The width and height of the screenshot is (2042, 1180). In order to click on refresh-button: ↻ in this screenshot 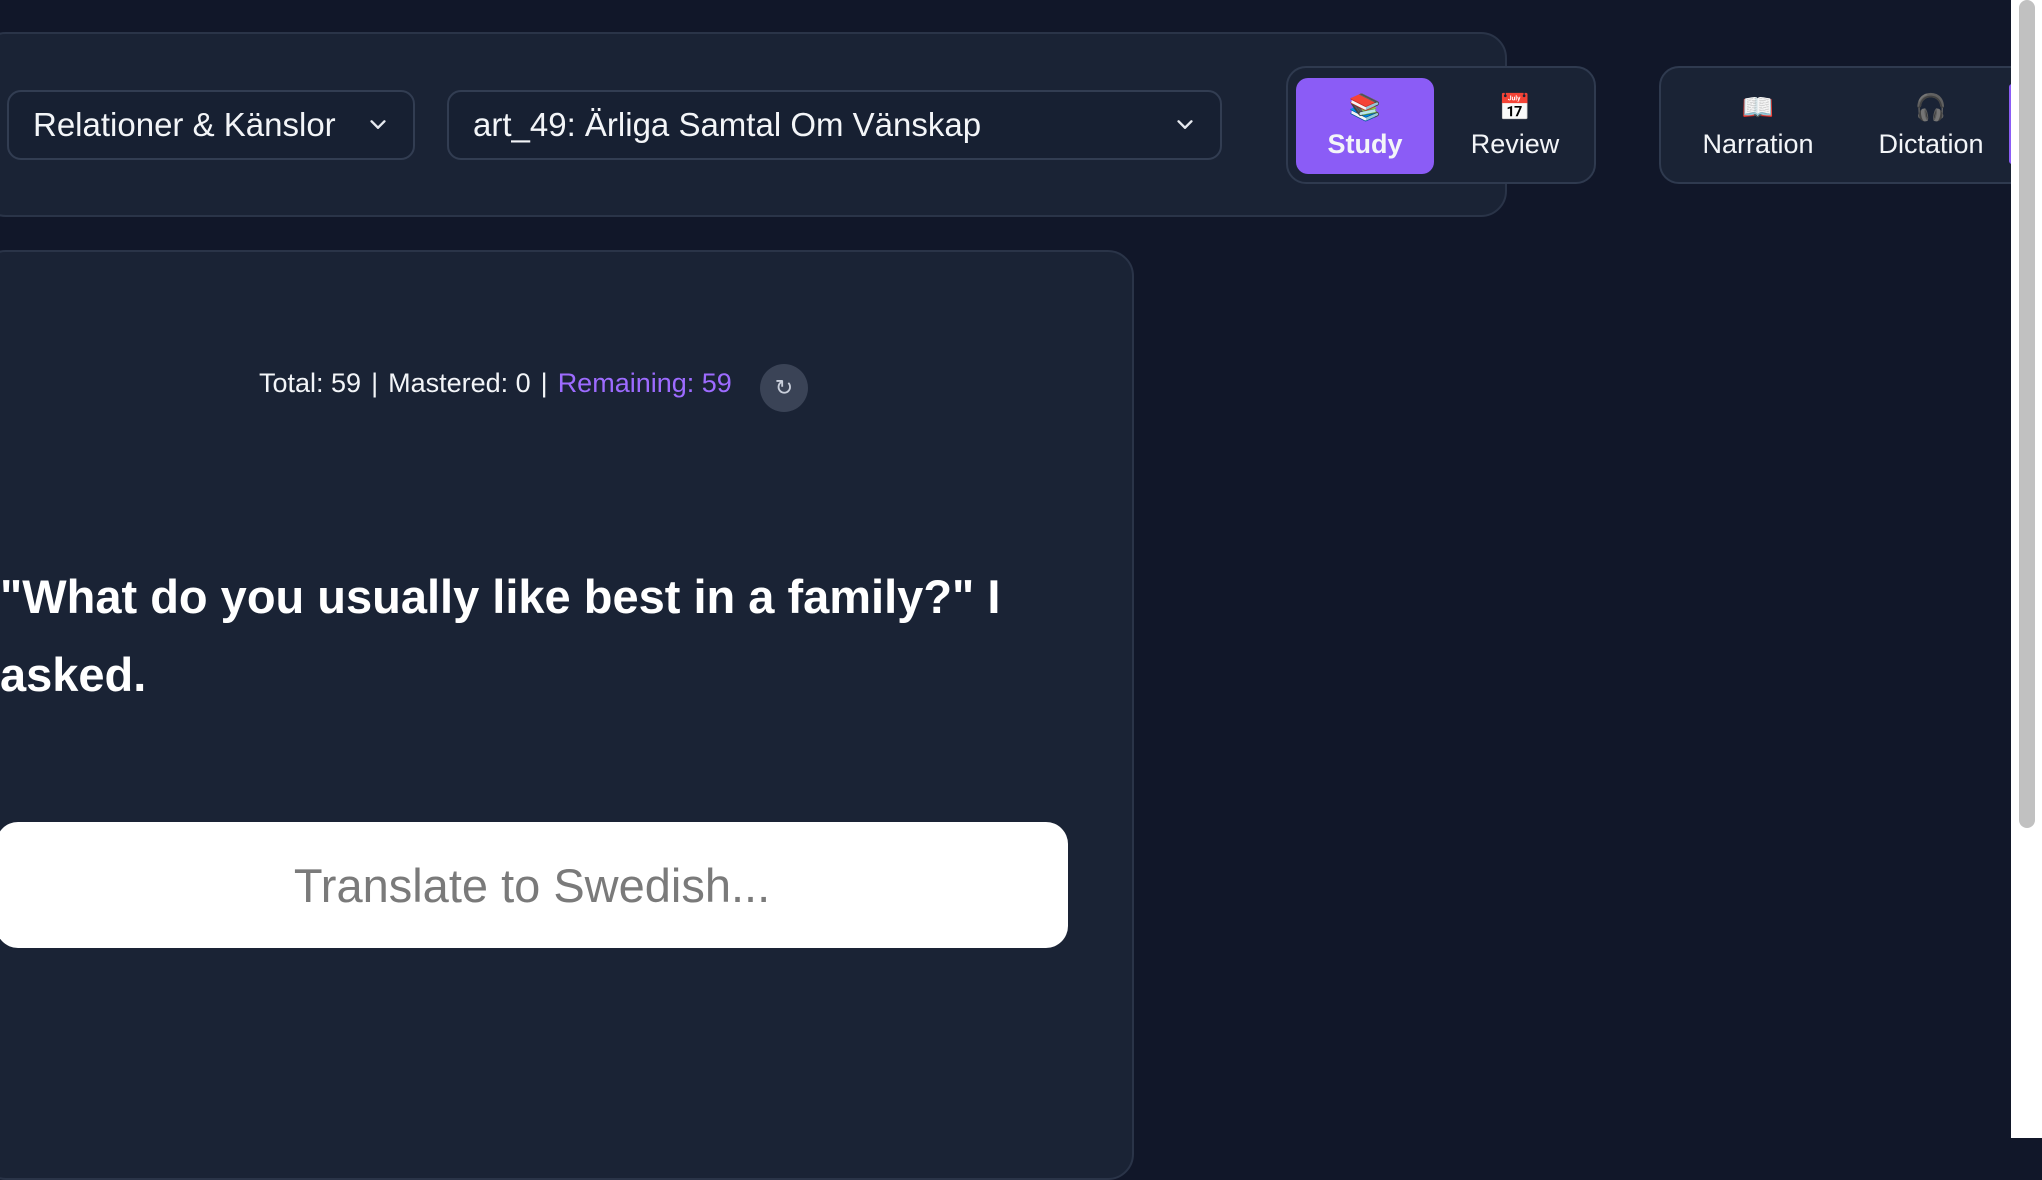, I will do `click(784, 388)`.